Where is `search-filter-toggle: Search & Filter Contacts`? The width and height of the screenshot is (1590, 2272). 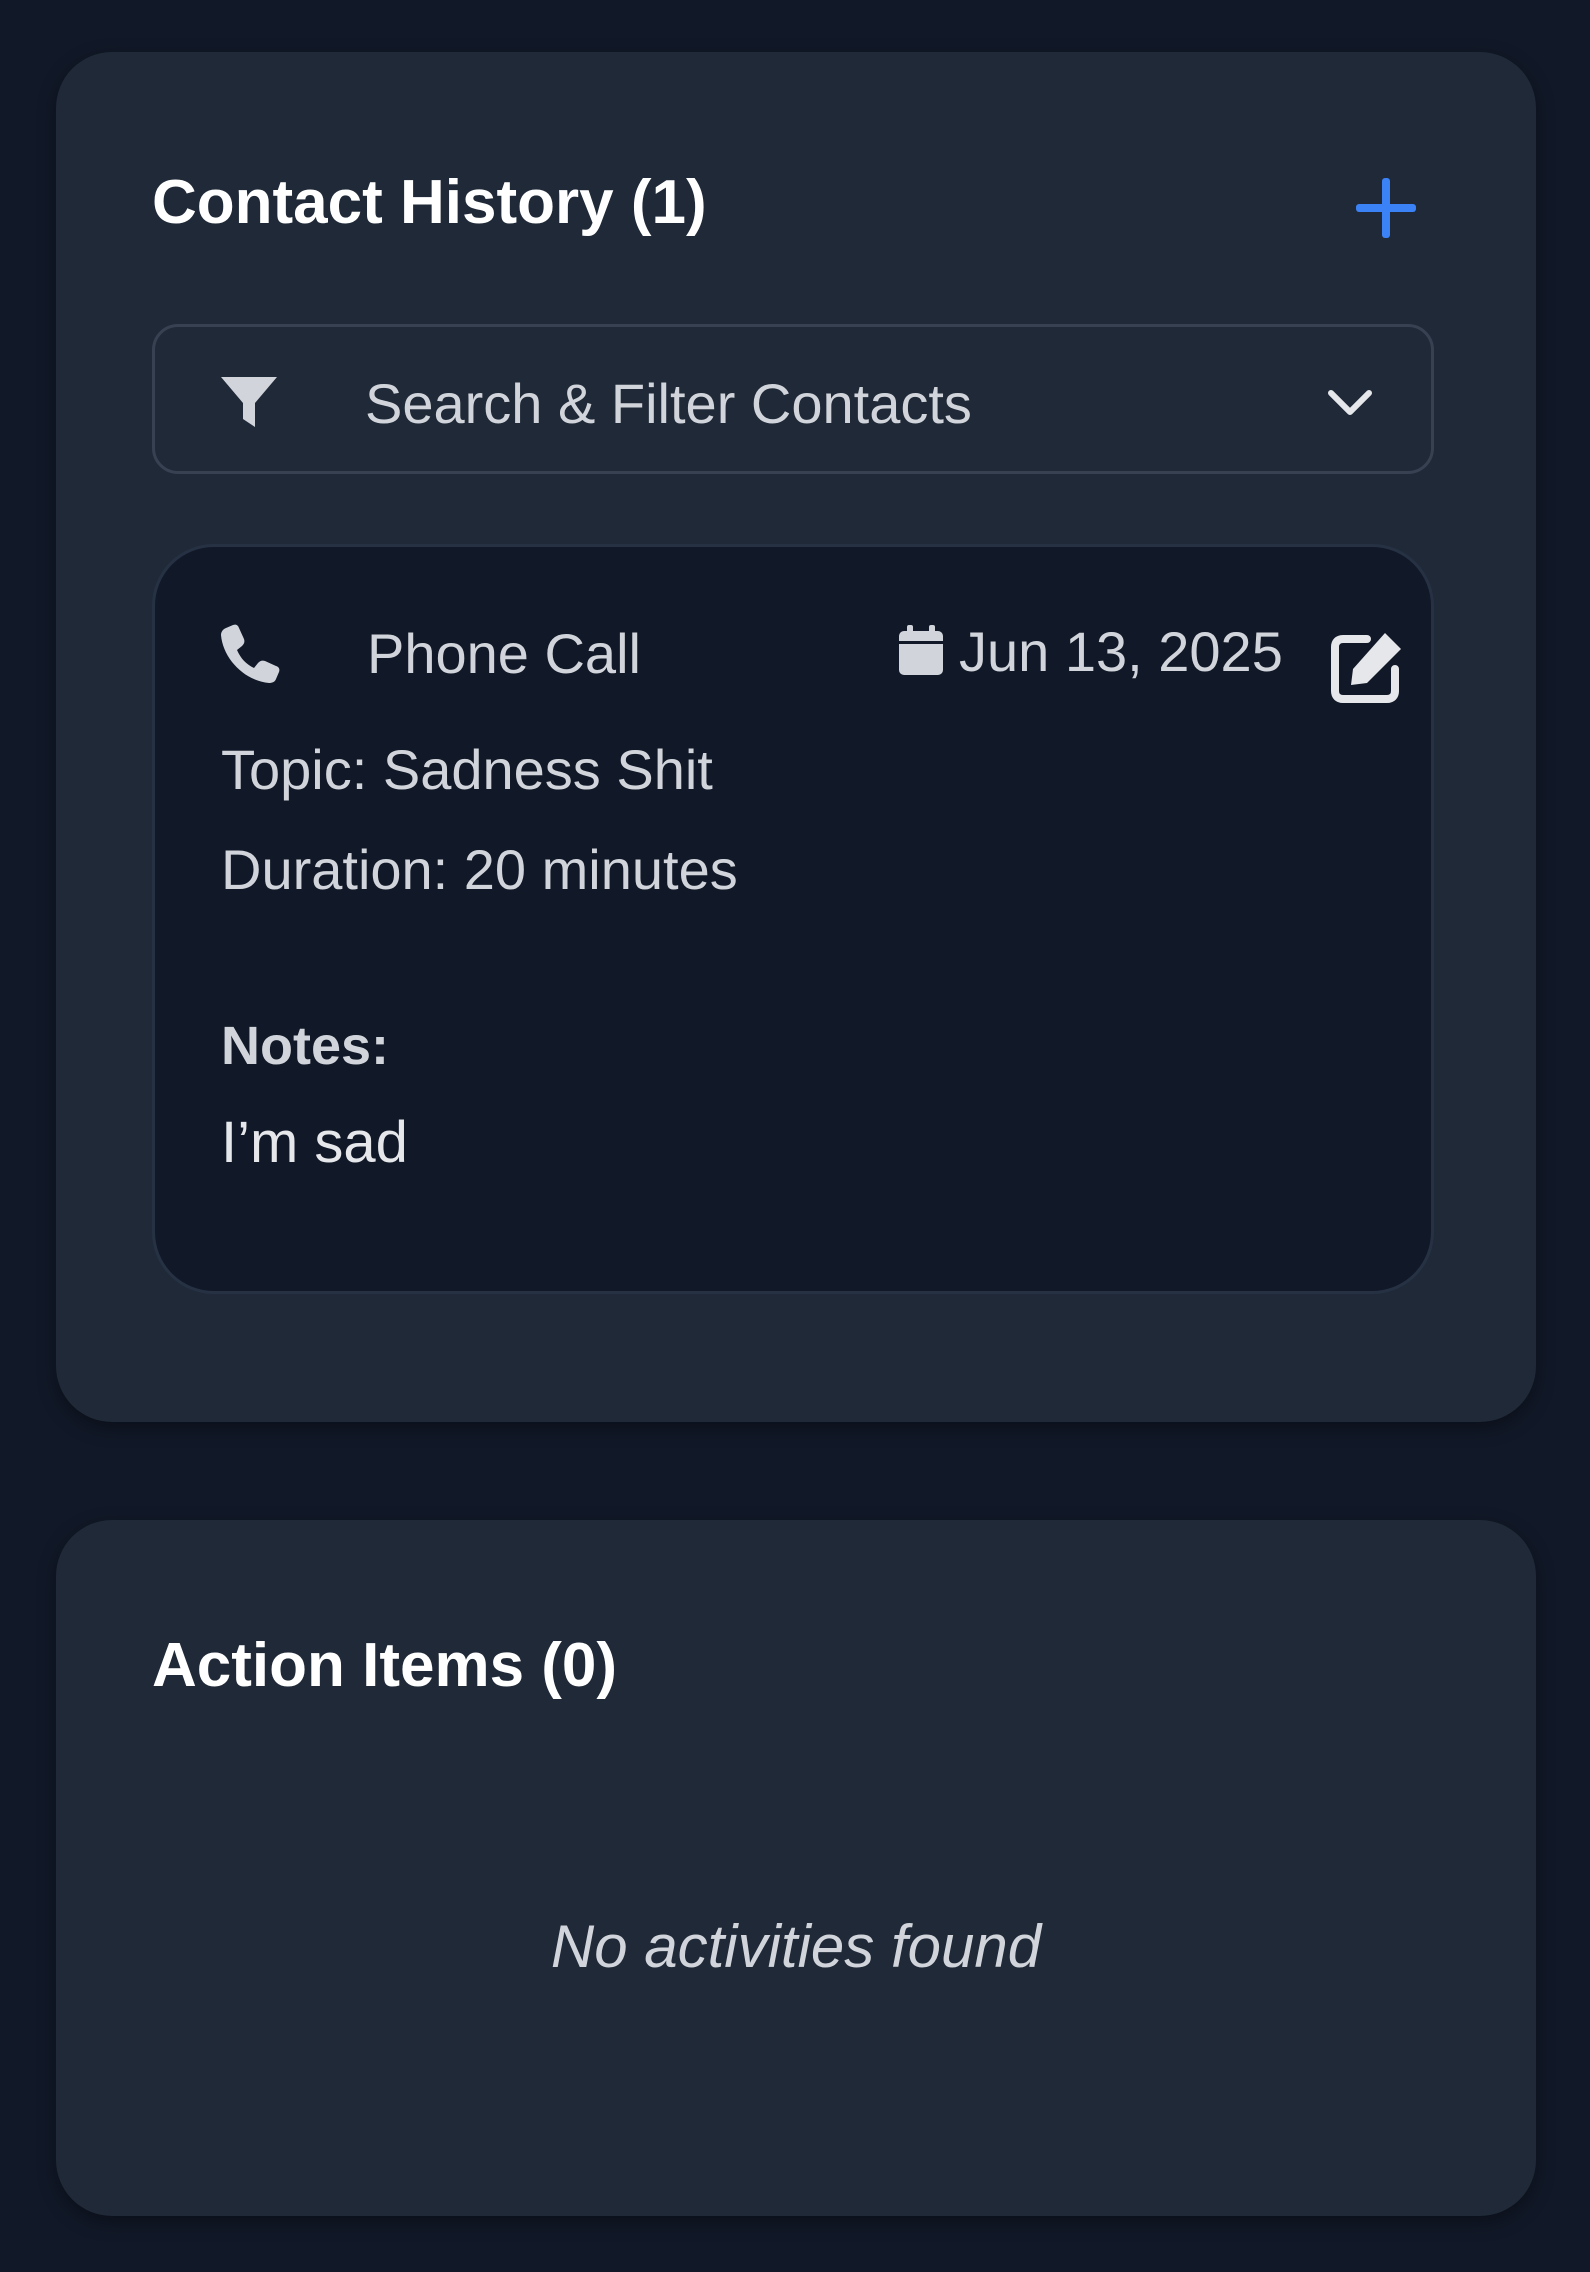 search-filter-toggle: Search & Filter Contacts is located at coordinates (793, 399).